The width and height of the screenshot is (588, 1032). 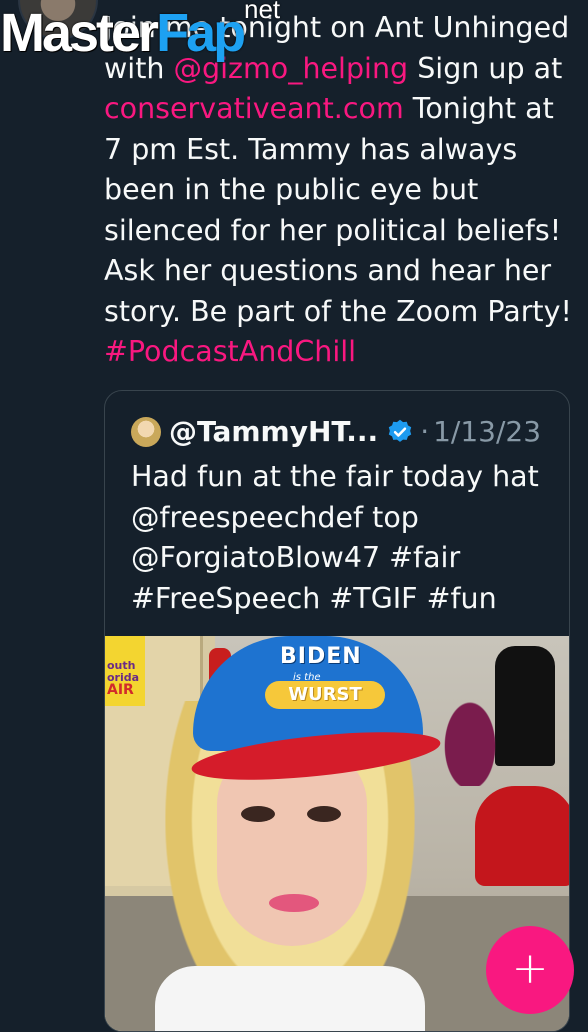 What do you see at coordinates (79, 33) in the screenshot?
I see `watermark-master-text: Master` at bounding box center [79, 33].